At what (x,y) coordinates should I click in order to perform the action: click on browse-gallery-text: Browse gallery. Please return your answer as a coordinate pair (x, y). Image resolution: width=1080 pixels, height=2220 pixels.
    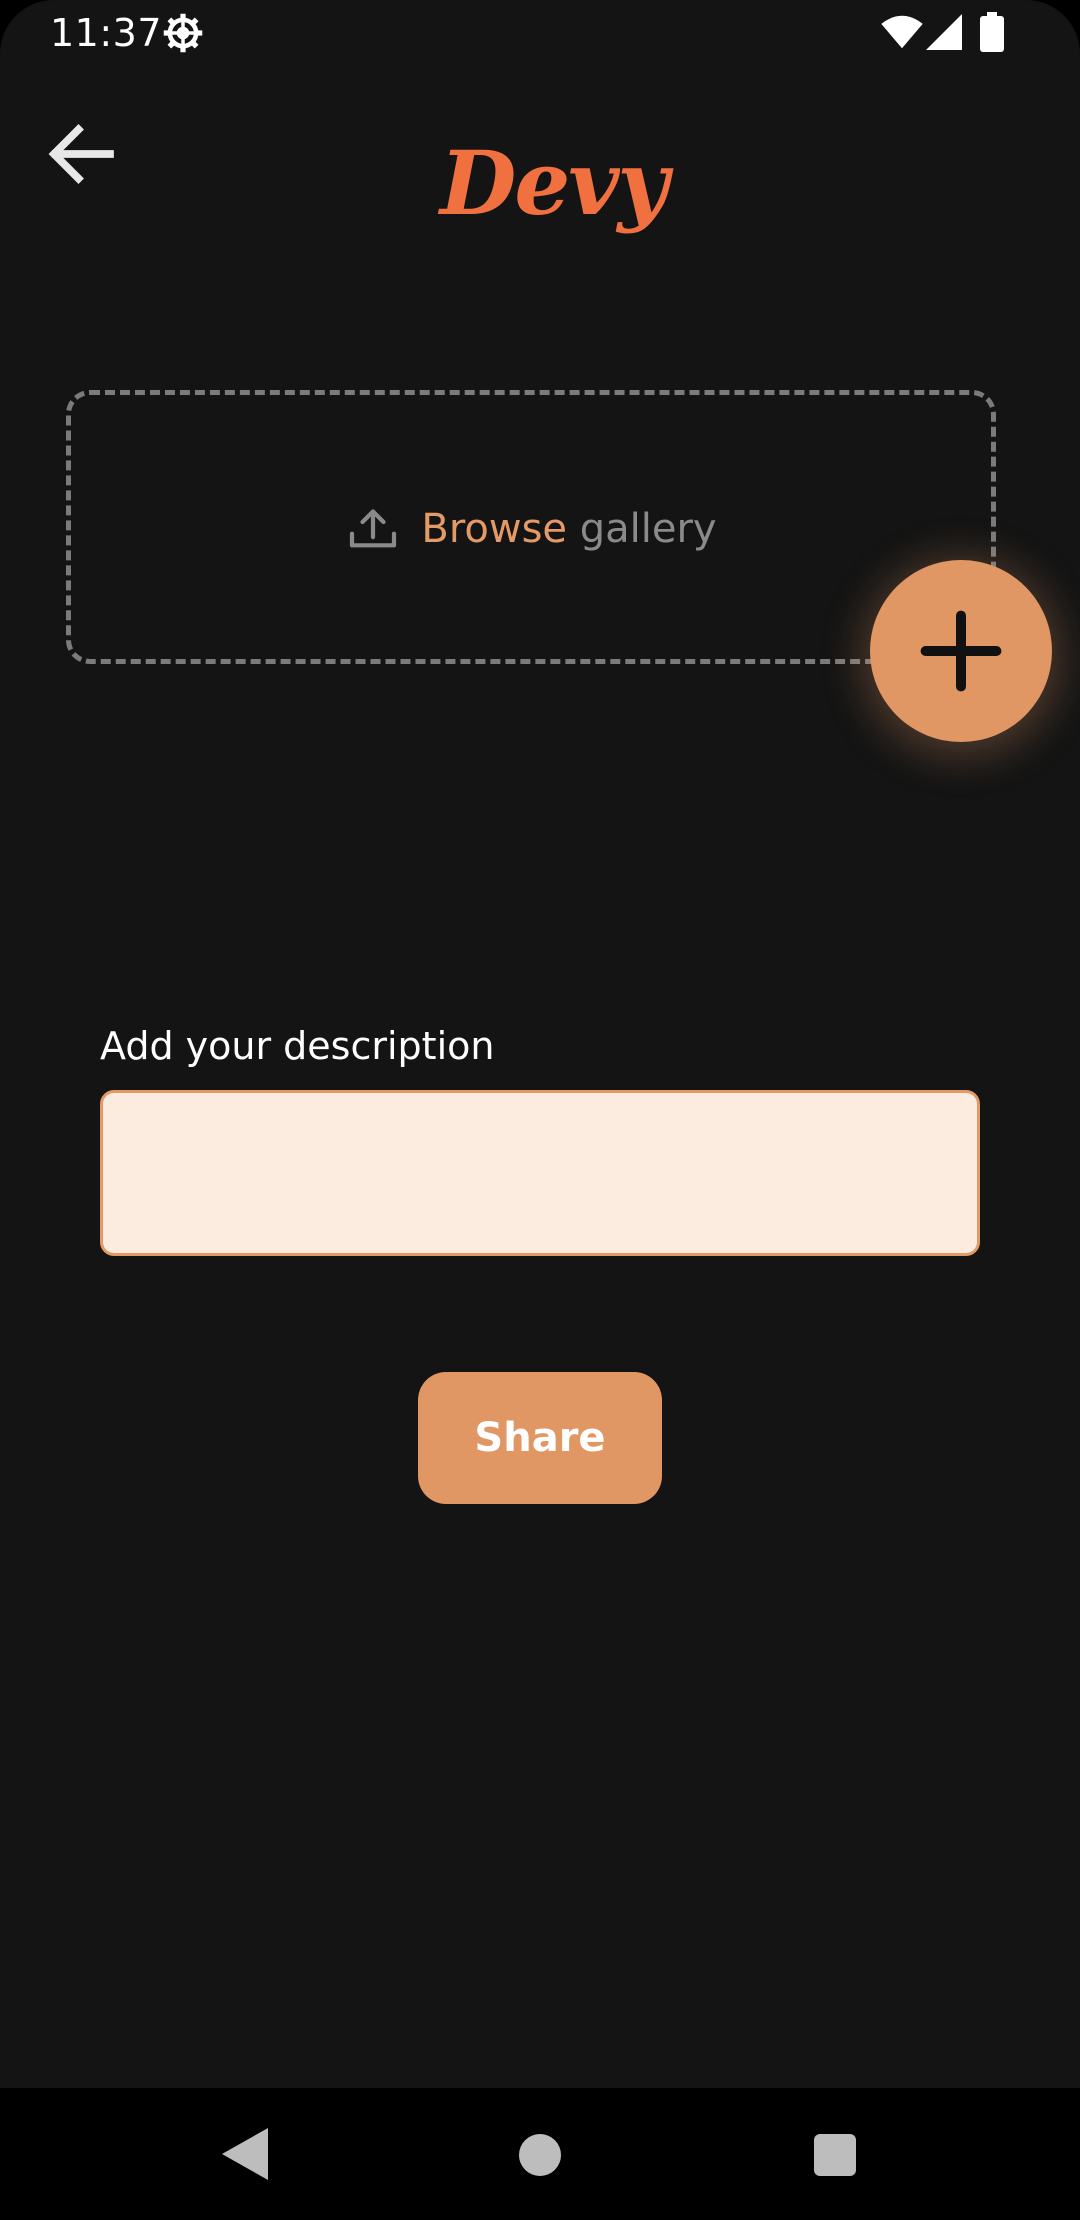
    Looking at the image, I should click on (568, 529).